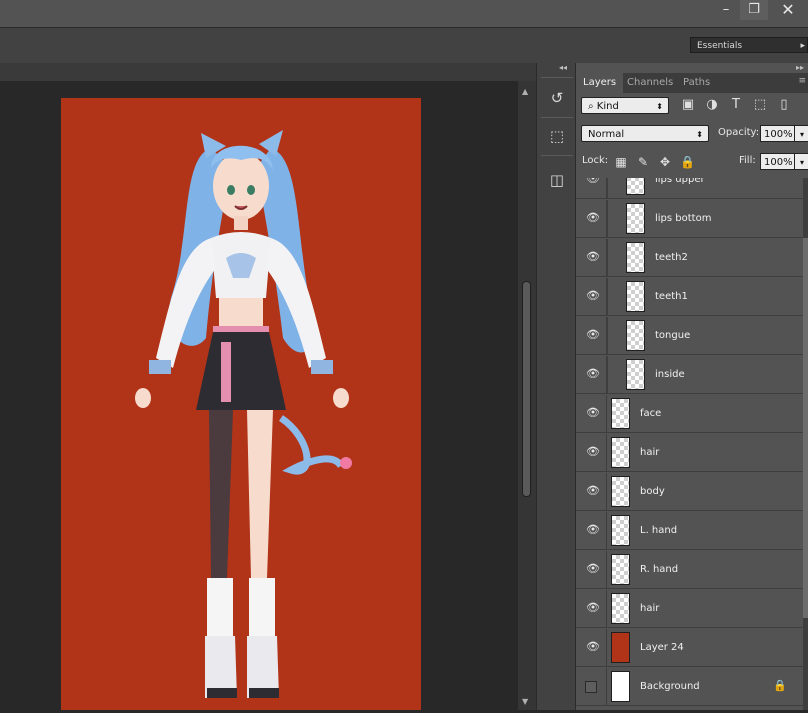 Image resolution: width=808 pixels, height=713 pixels. What do you see at coordinates (625, 105) in the screenshot?
I see `filter-kind-select: ⌕ Kind ⬍` at bounding box center [625, 105].